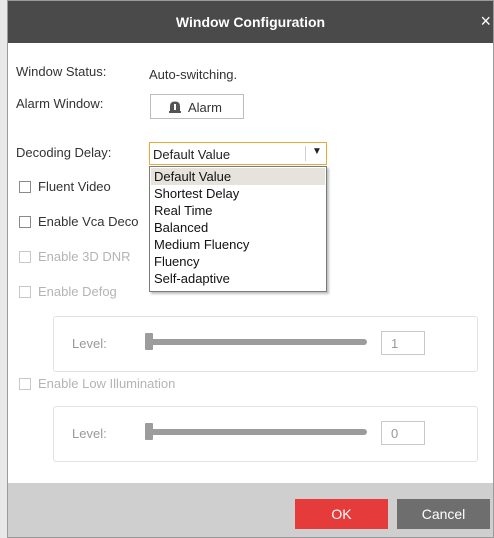 This screenshot has width=494, height=538. Describe the element at coordinates (77, 291) in the screenshot. I see `enable-defog-label: Enable Defog` at that location.